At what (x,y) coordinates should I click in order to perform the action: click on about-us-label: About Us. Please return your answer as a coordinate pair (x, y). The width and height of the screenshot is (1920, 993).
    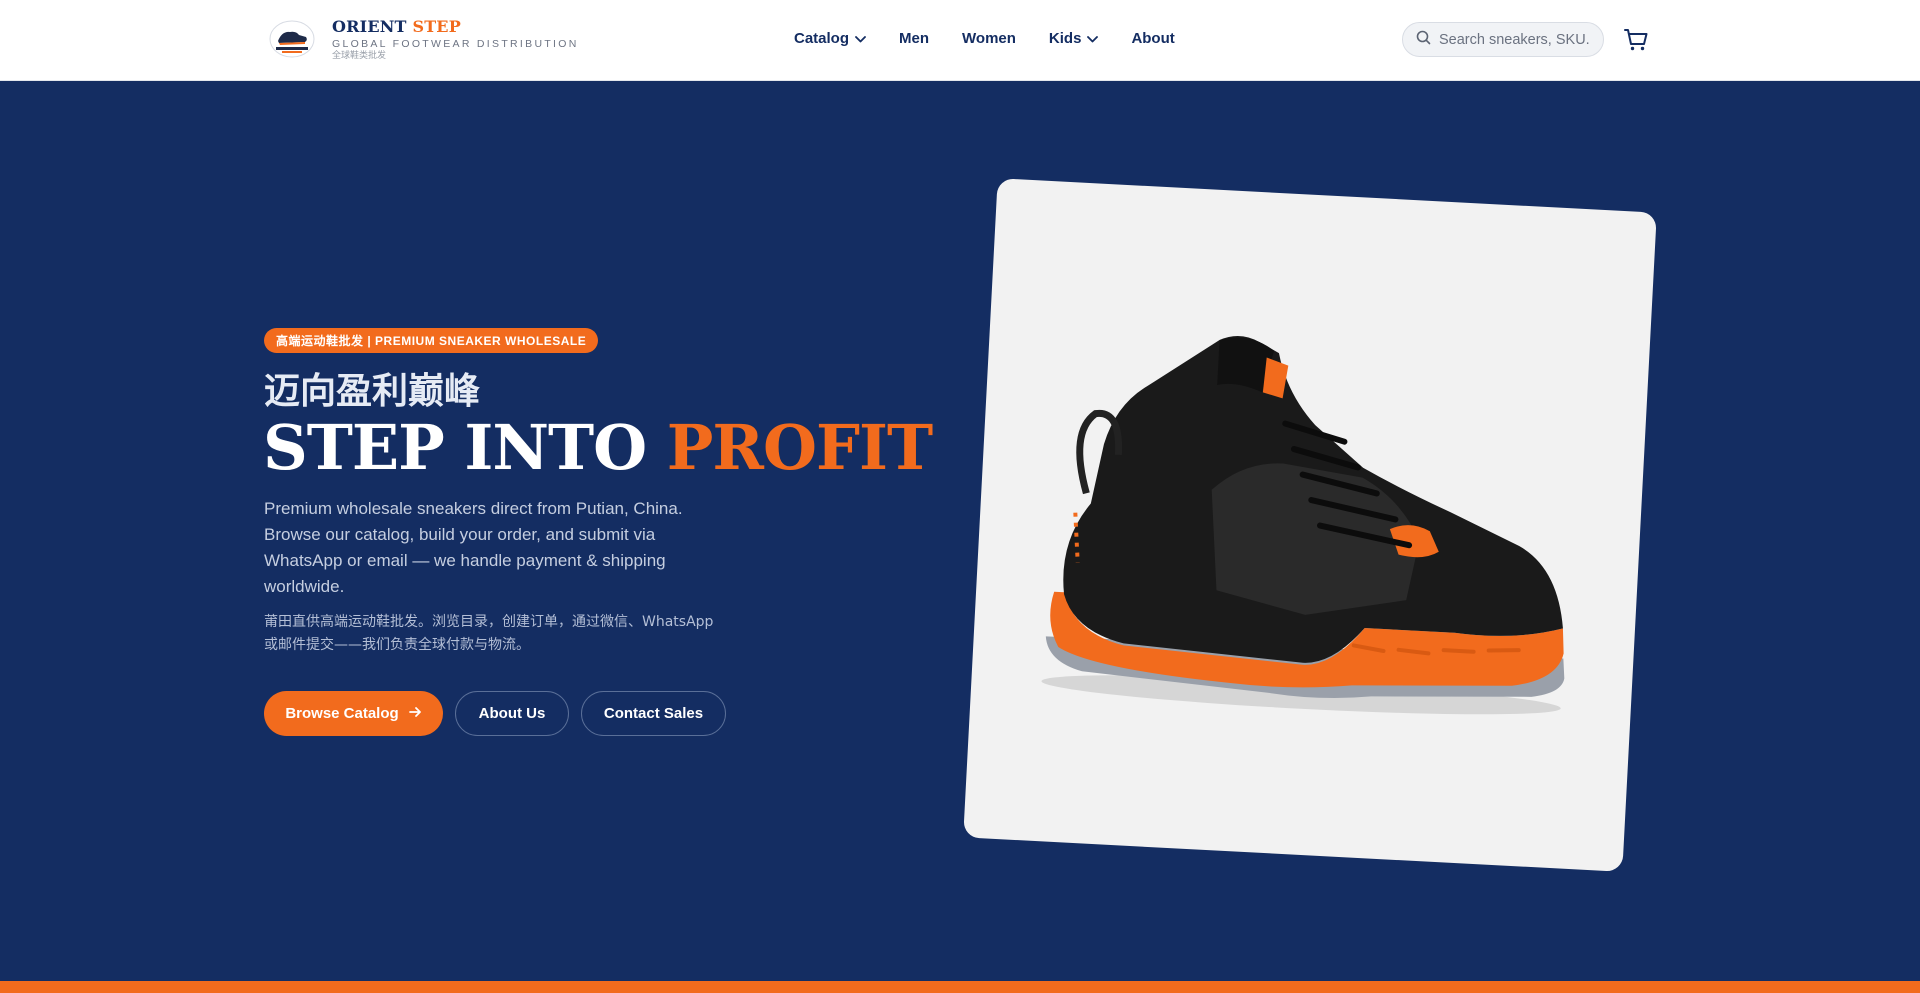
    Looking at the image, I should click on (512, 713).